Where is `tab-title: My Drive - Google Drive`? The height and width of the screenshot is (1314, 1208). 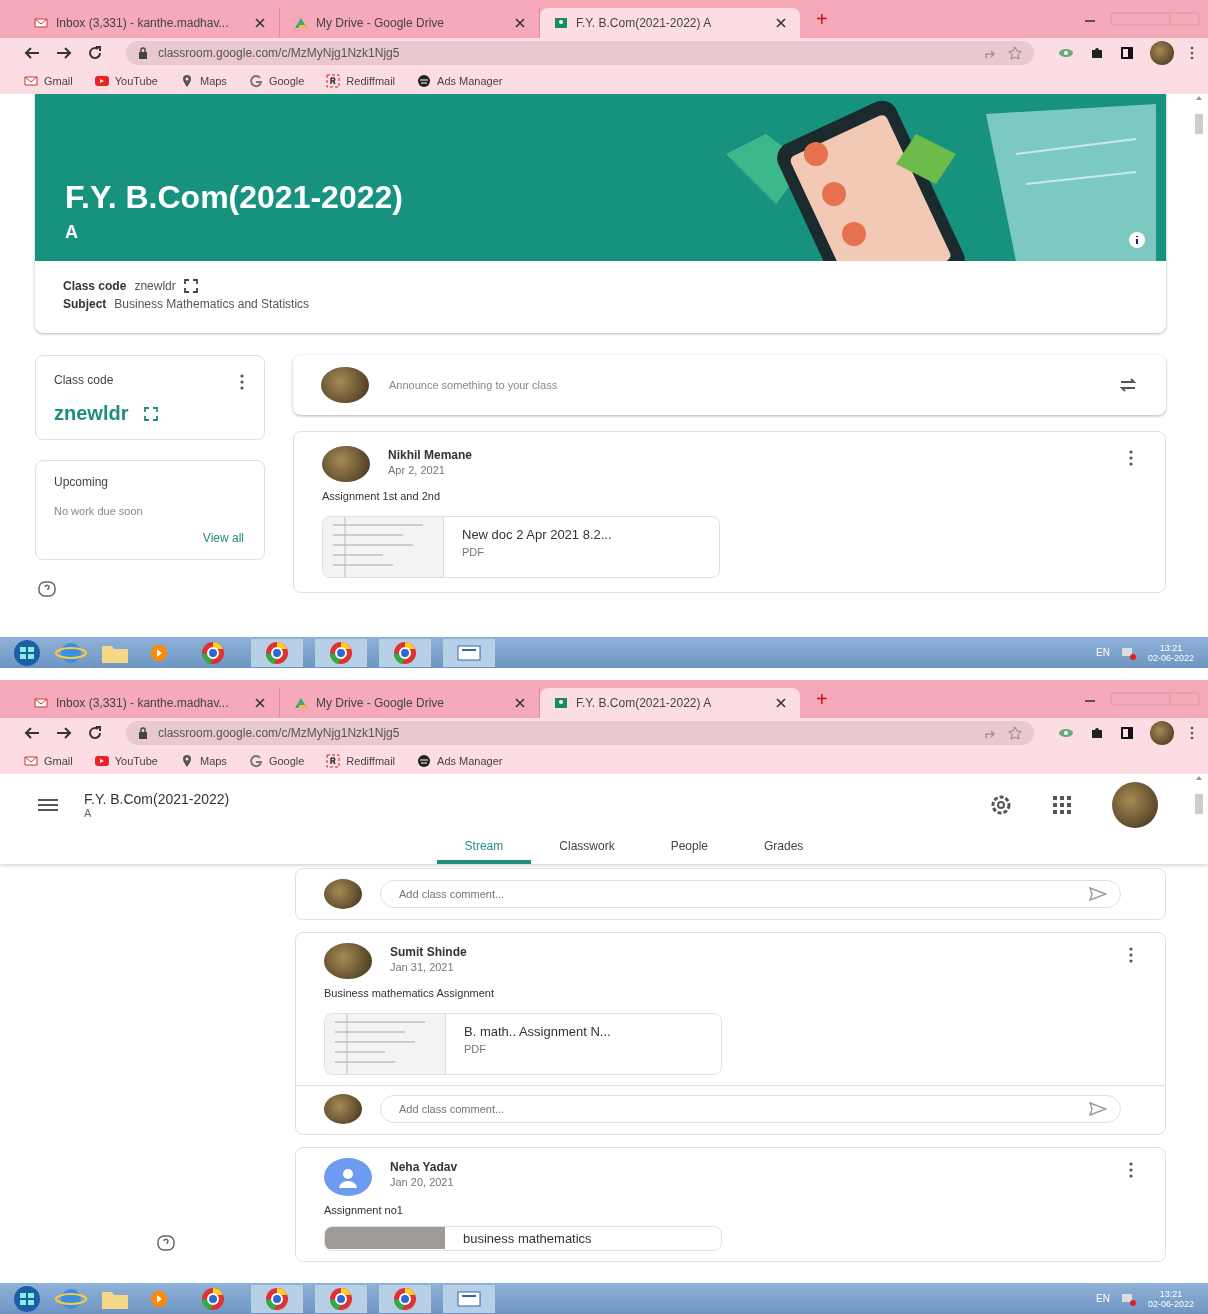
tab-title: My Drive - Google Drive is located at coordinates (381, 23).